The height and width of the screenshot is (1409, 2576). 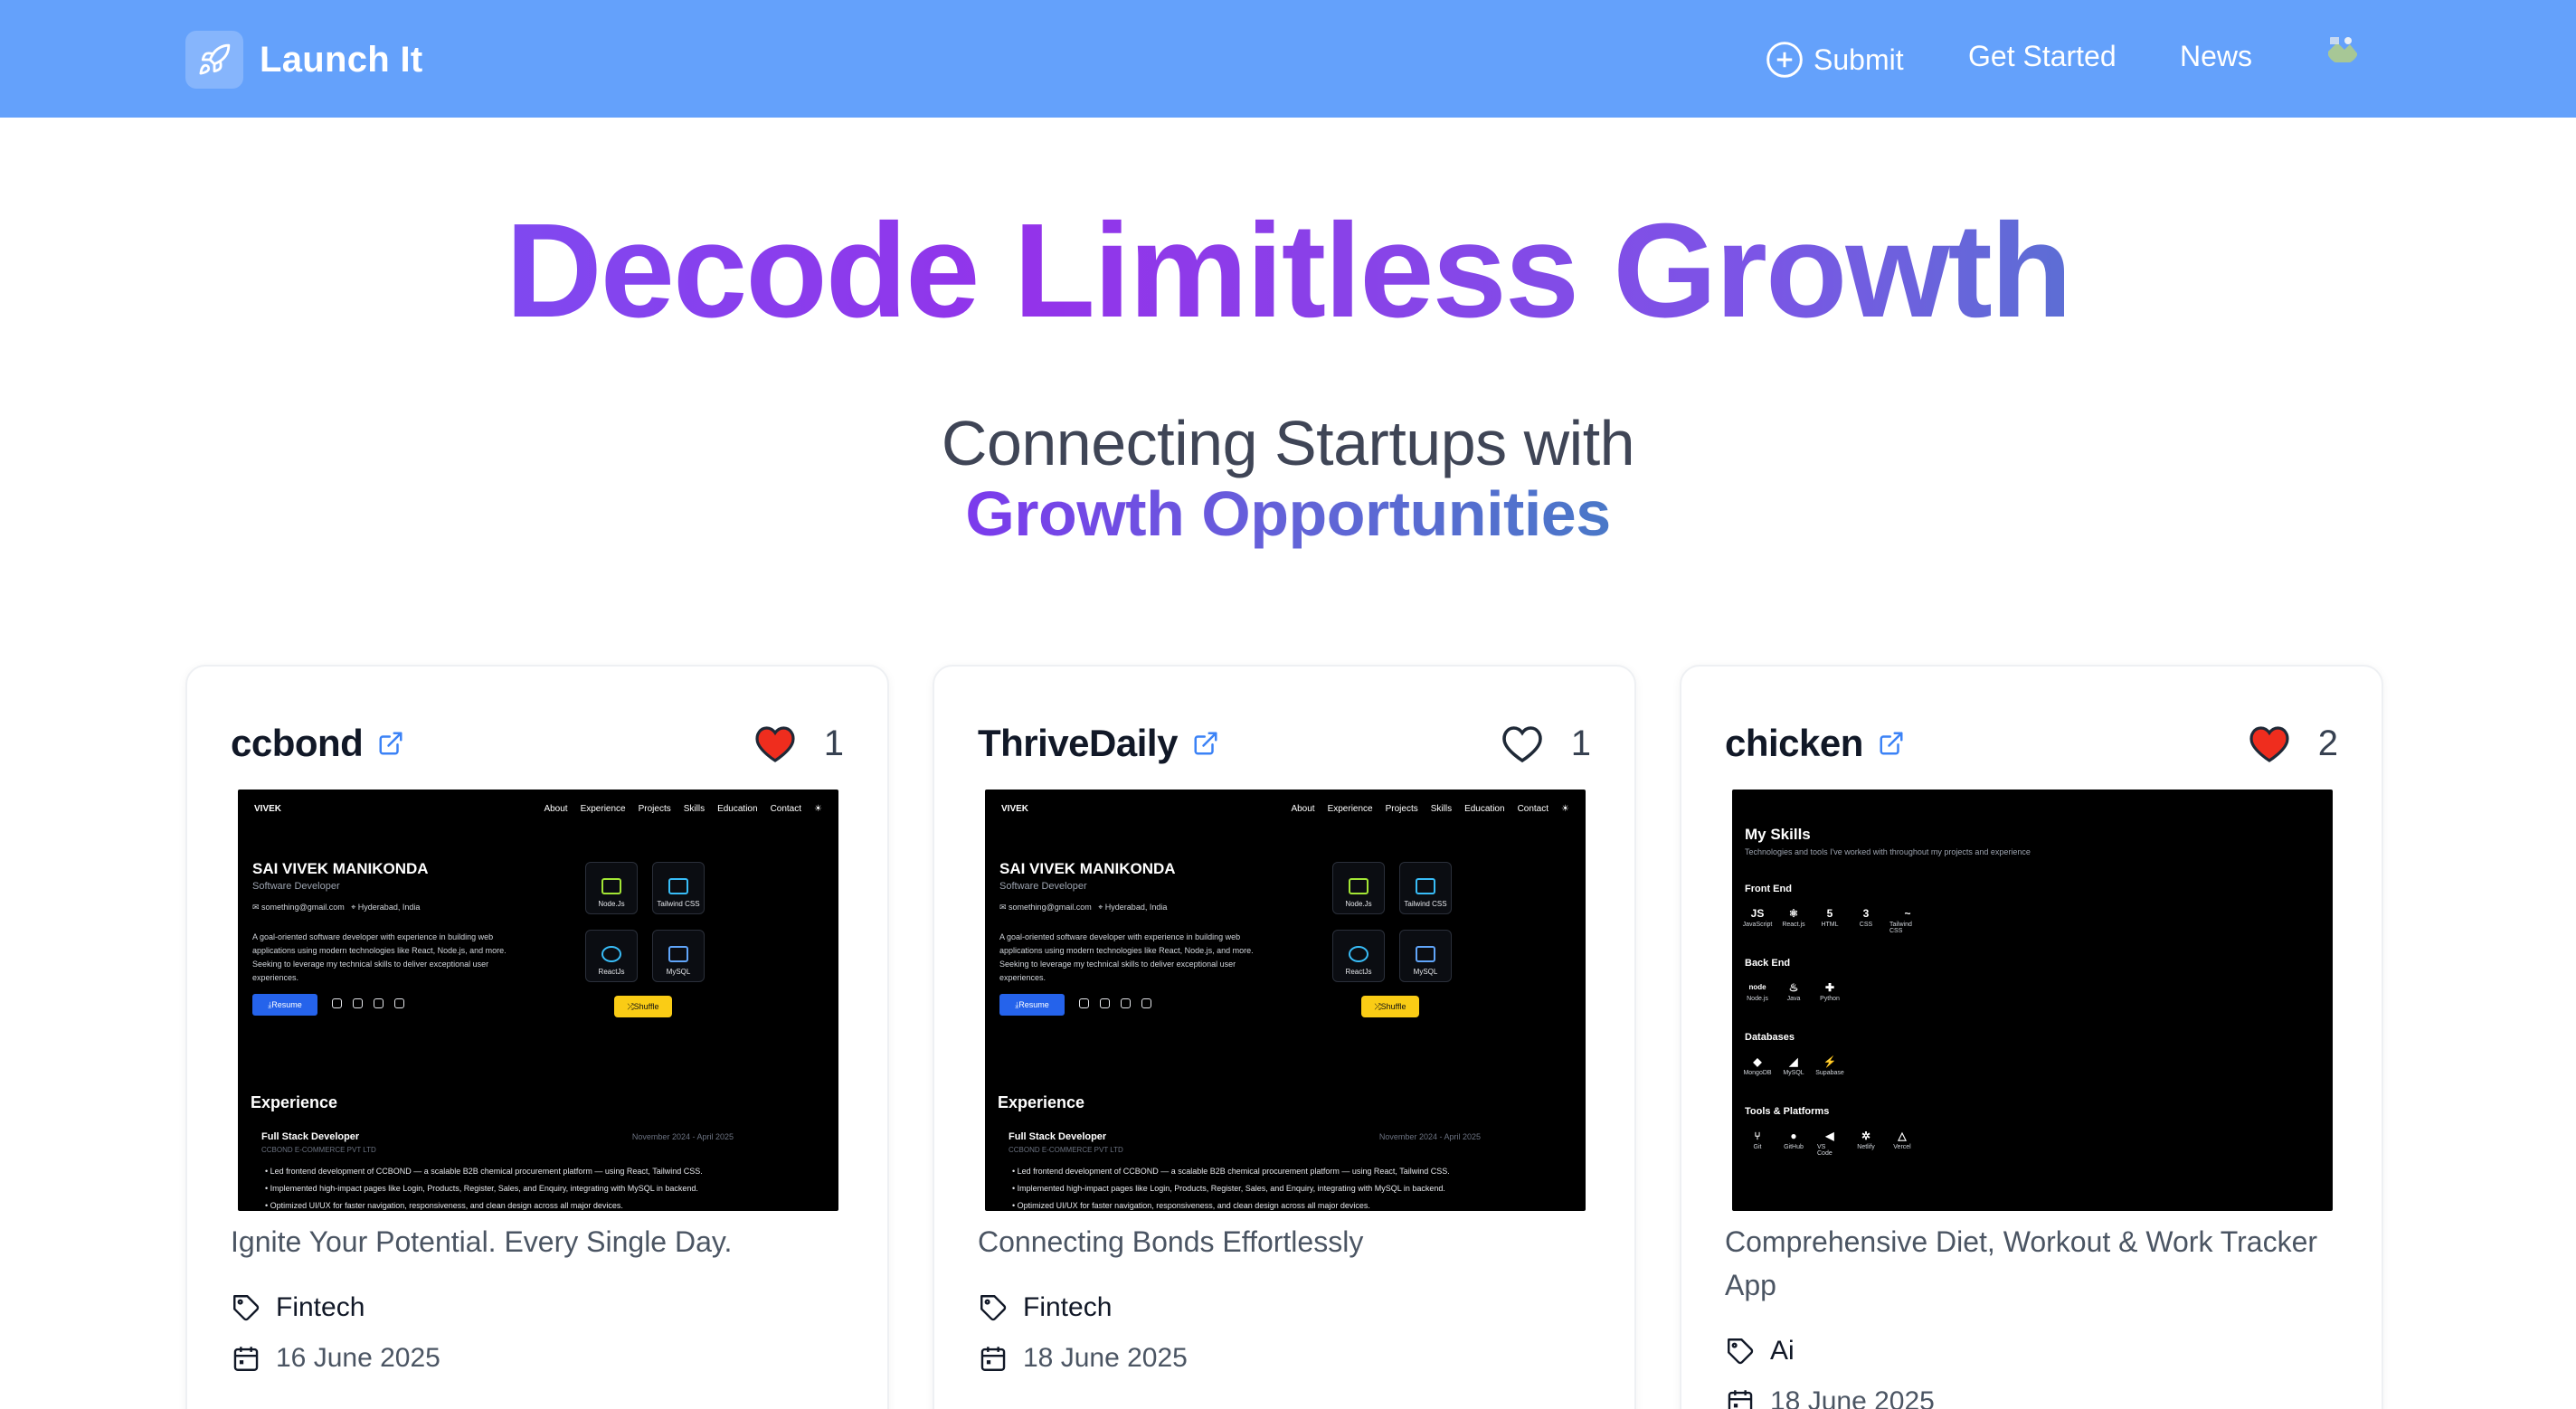 What do you see at coordinates (1778, 834) in the screenshot?
I see `shot-skills-title: My Skills` at bounding box center [1778, 834].